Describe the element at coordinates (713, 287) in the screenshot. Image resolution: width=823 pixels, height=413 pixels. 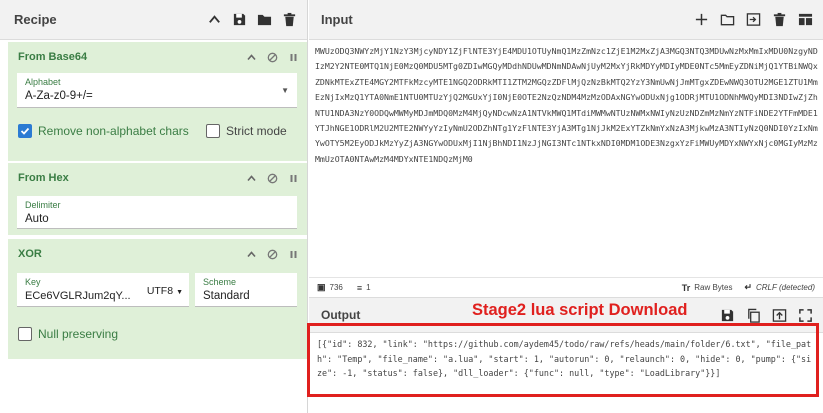
I see `raw-bytes-selector: Raw Bytes` at that location.